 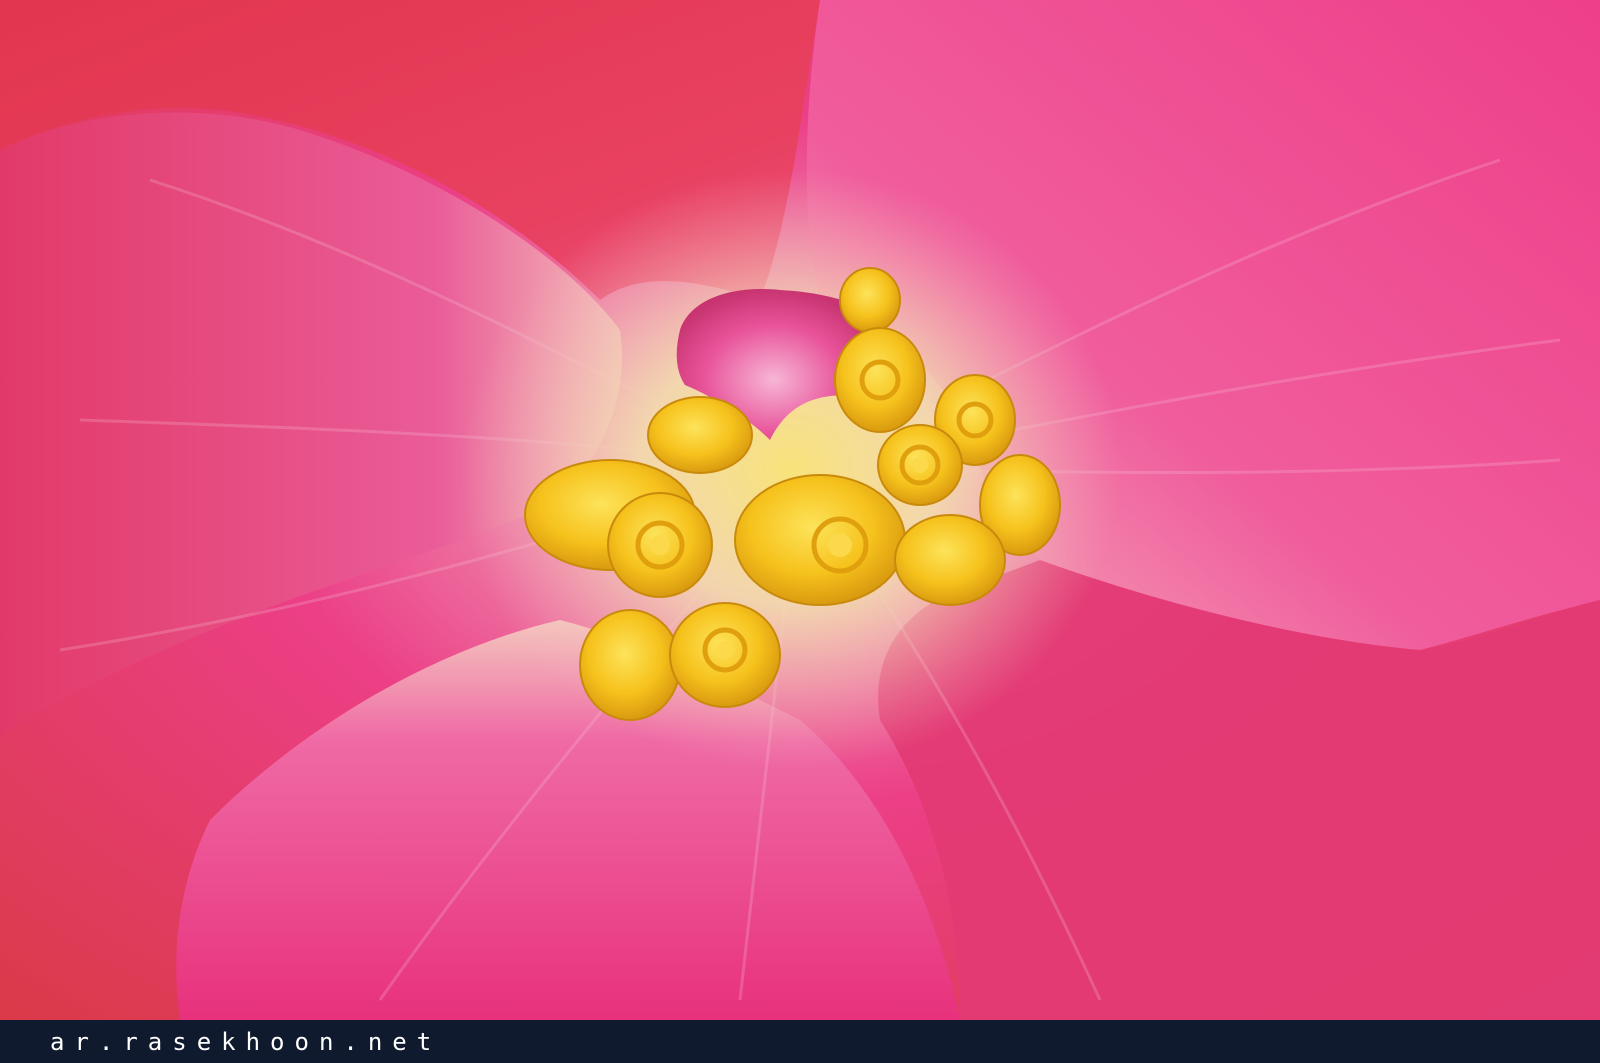 I want to click on watermark-bar: ar.rasekhoon.net, so click(x=800, y=1041).